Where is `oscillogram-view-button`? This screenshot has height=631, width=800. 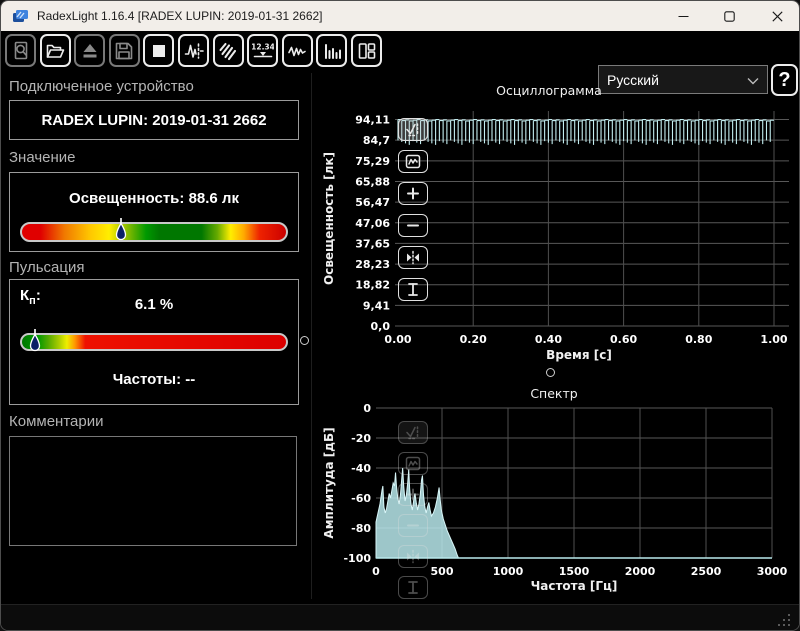 oscillogram-view-button is located at coordinates (297, 50).